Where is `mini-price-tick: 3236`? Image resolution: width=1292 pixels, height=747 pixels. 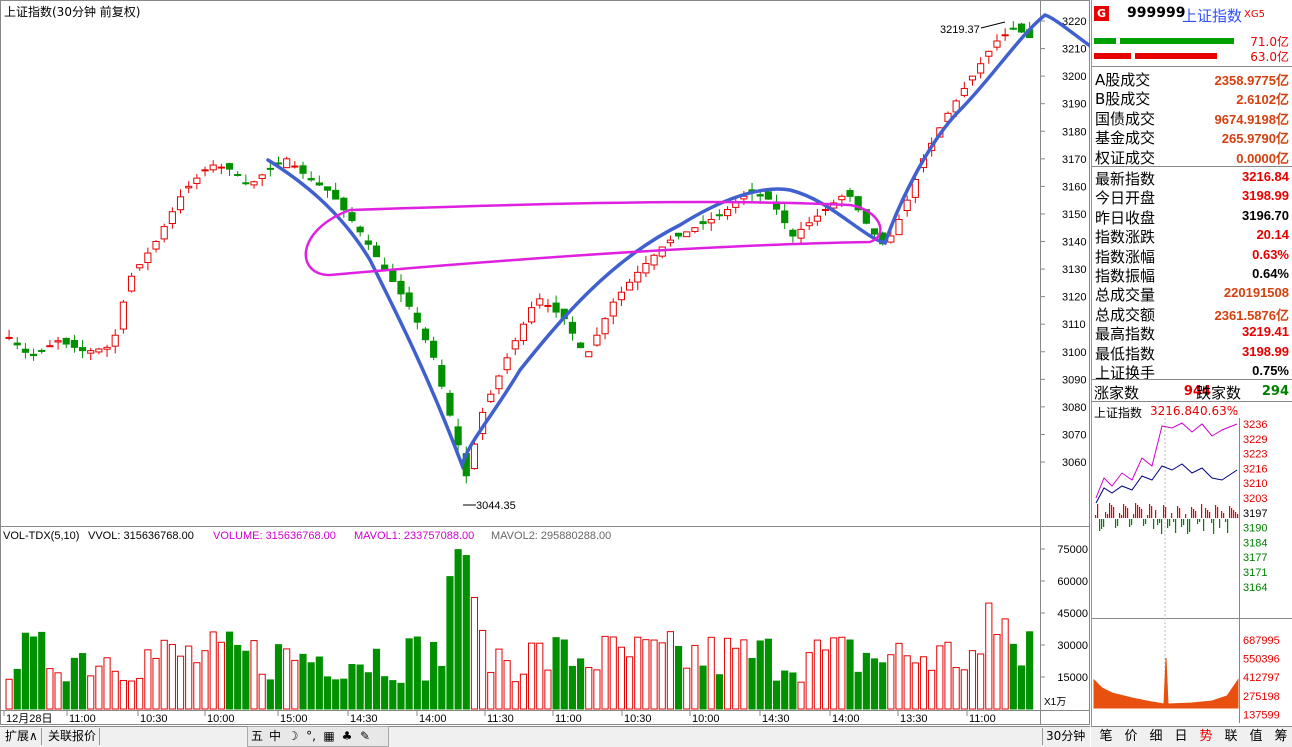 mini-price-tick: 3236 is located at coordinates (1255, 425).